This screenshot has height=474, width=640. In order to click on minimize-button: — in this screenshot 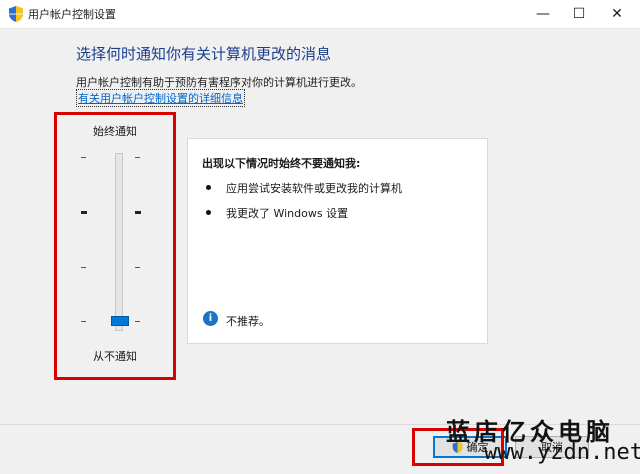, I will do `click(543, 14)`.